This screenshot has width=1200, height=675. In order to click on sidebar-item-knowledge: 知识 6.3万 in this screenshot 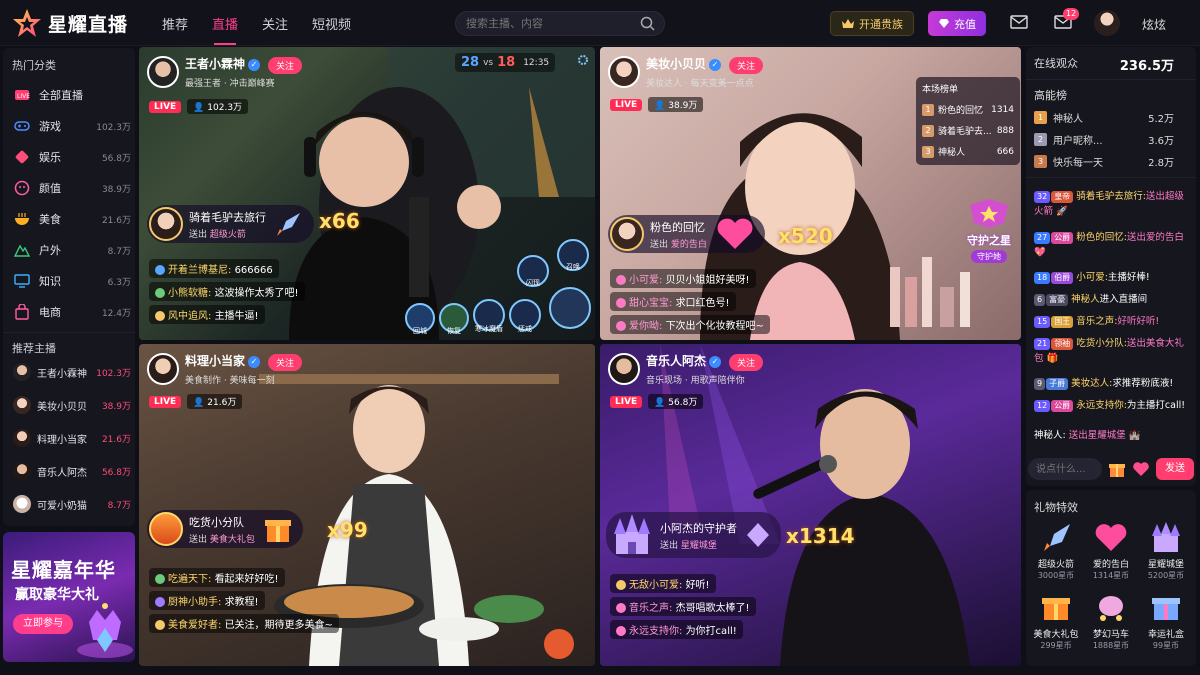, I will do `click(72, 281)`.